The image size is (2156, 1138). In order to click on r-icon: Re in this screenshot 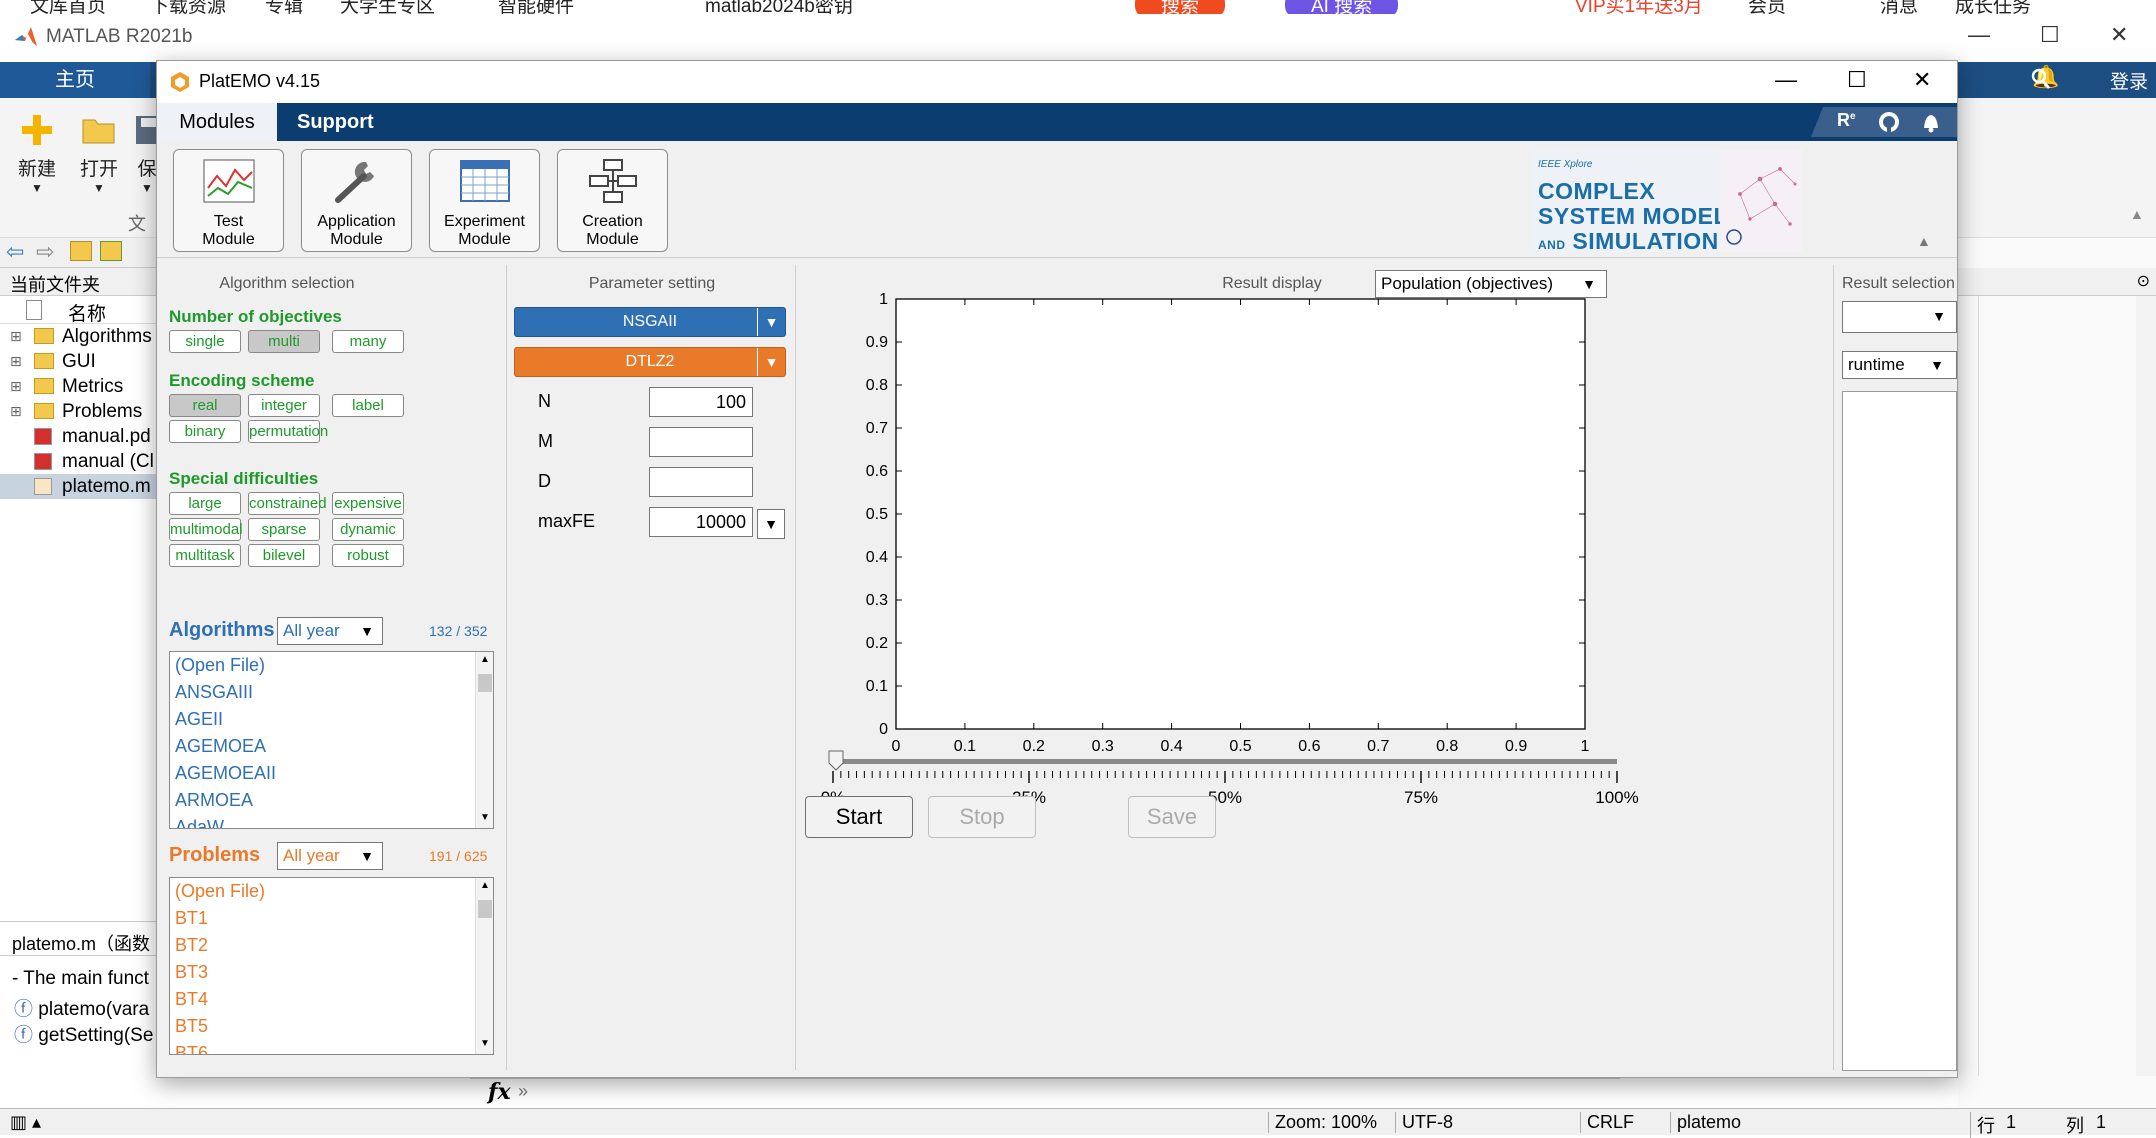, I will do `click(1846, 120)`.